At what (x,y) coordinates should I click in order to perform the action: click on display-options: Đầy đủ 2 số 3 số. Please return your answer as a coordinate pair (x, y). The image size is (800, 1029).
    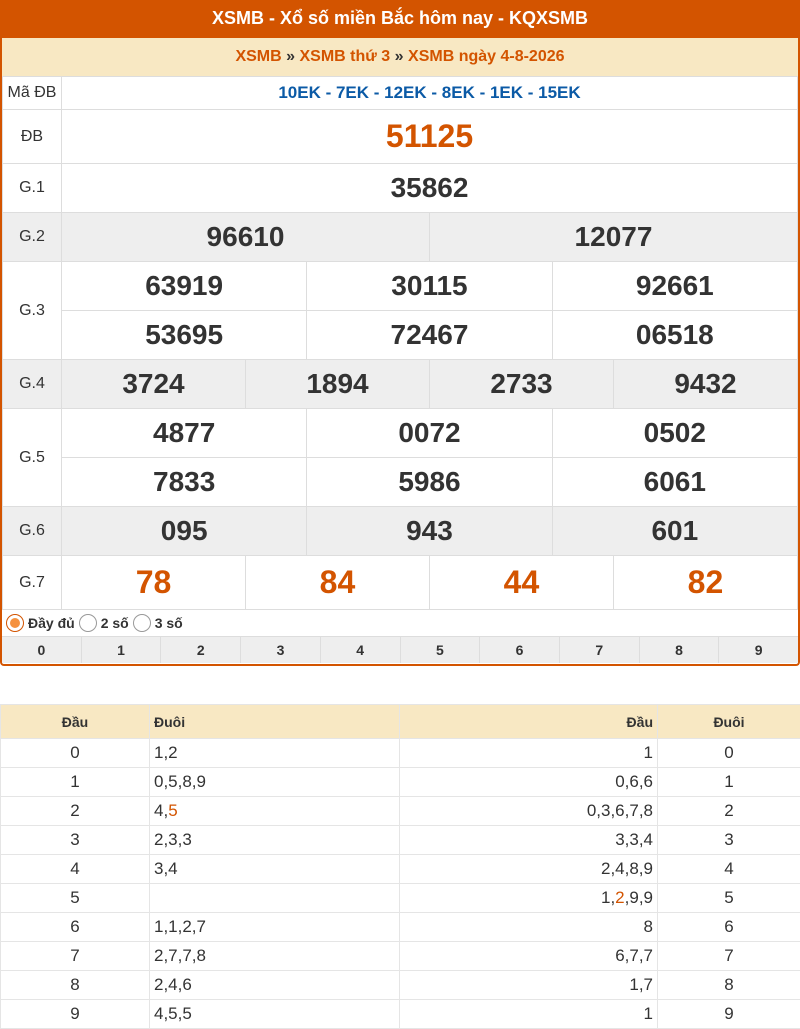
    Looking at the image, I should click on (400, 623).